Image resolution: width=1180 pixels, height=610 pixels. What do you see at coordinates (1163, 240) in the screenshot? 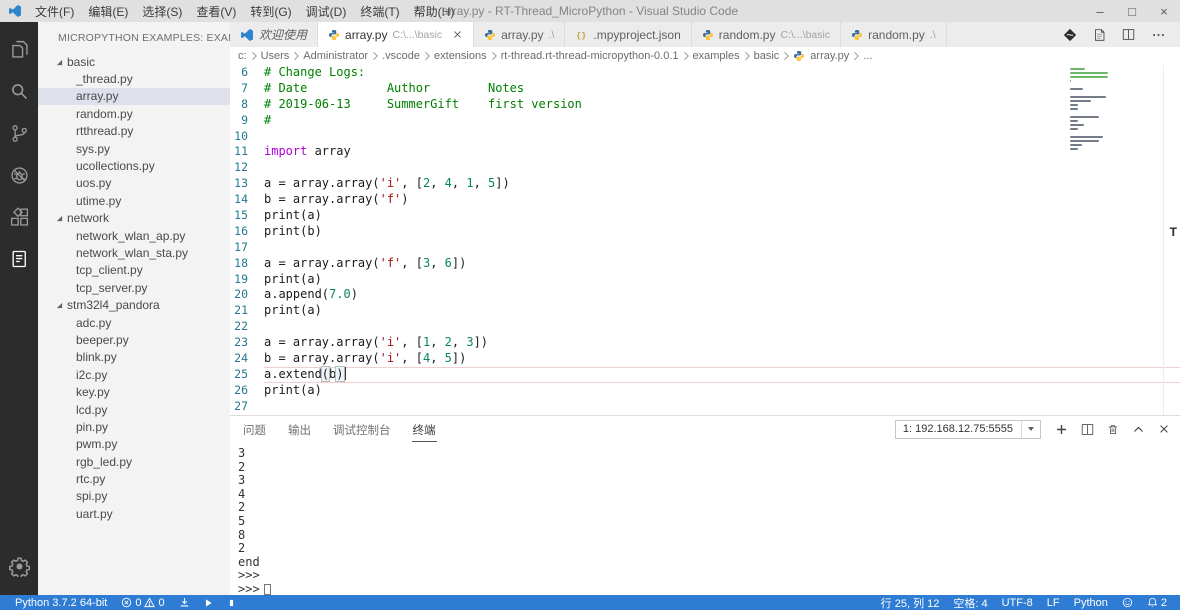
I see `scrollbar-track` at bounding box center [1163, 240].